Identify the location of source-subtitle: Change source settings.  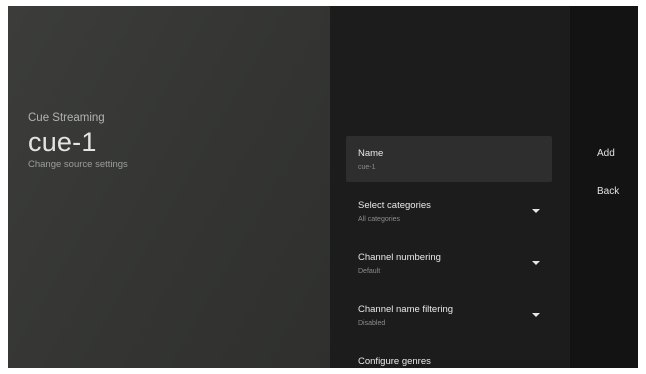
(78, 164).